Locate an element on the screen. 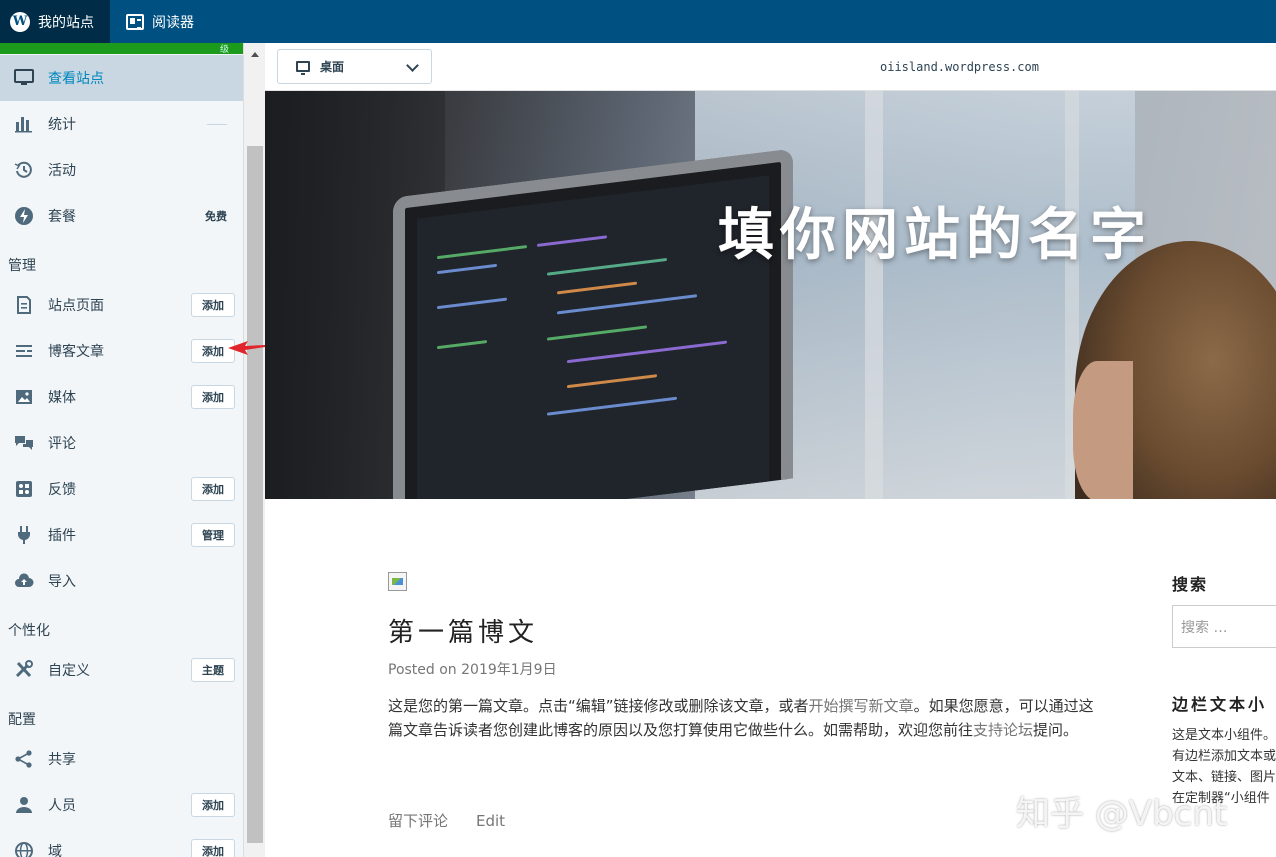 Image resolution: width=1276 pixels, height=857 pixels. sidebar-item-label: 人员 is located at coordinates (62, 806).